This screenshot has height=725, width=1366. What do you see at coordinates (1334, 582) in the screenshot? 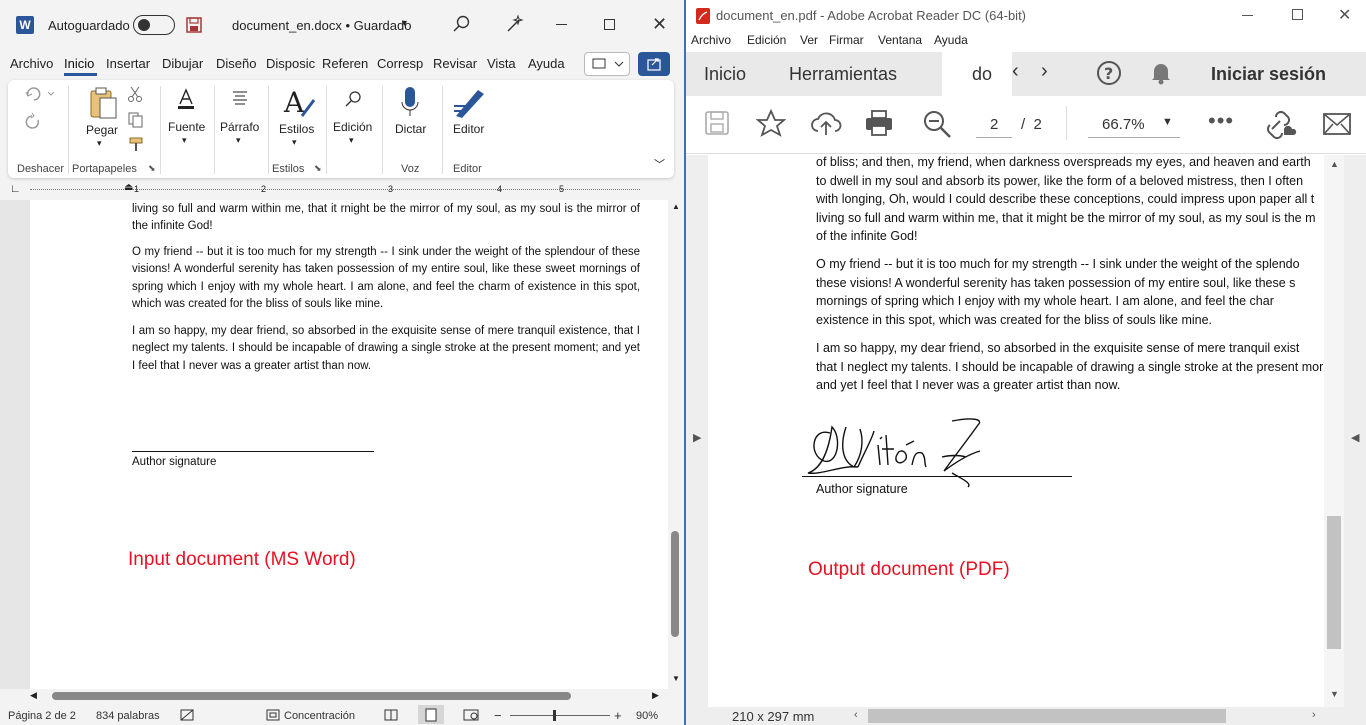
I see `pdf-vertical-scroll-thumb` at bounding box center [1334, 582].